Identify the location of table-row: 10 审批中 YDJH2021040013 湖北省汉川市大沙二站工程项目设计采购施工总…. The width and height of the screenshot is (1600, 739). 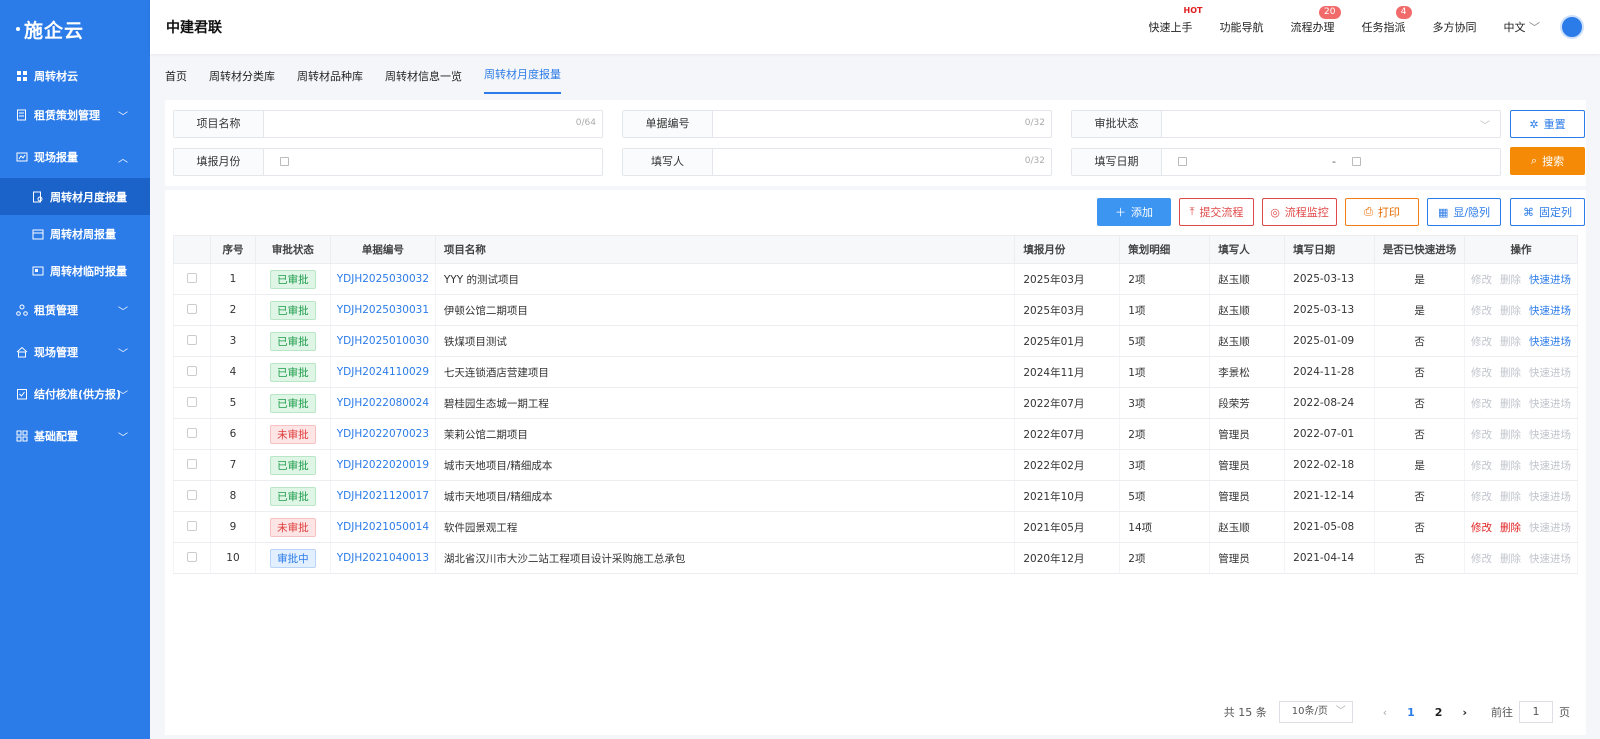
(875, 558).